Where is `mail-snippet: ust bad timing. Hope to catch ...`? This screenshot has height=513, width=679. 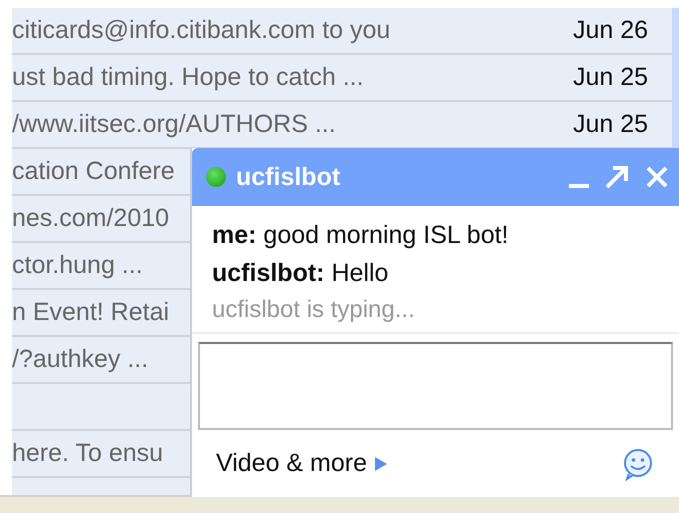 mail-snippet: ust bad timing. Hope to catch ... is located at coordinates (188, 77).